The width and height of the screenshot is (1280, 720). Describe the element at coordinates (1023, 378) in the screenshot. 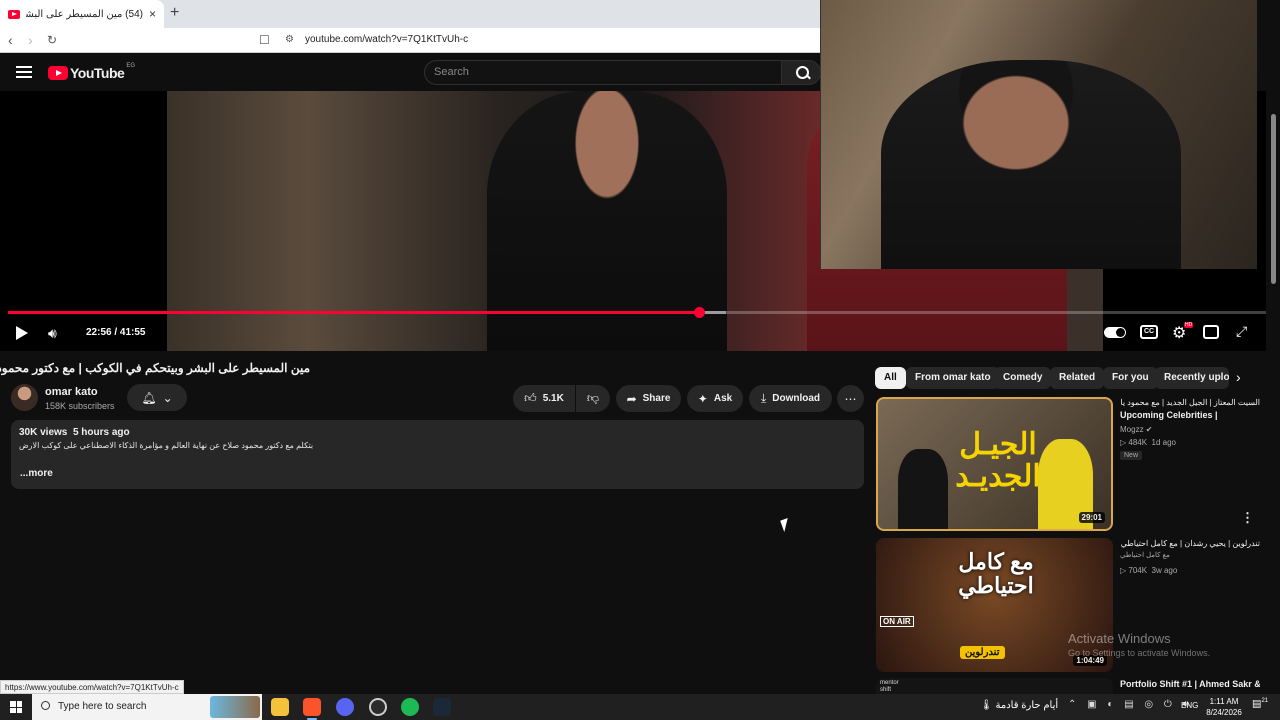

I see `chip-comedy: Comedy` at that location.